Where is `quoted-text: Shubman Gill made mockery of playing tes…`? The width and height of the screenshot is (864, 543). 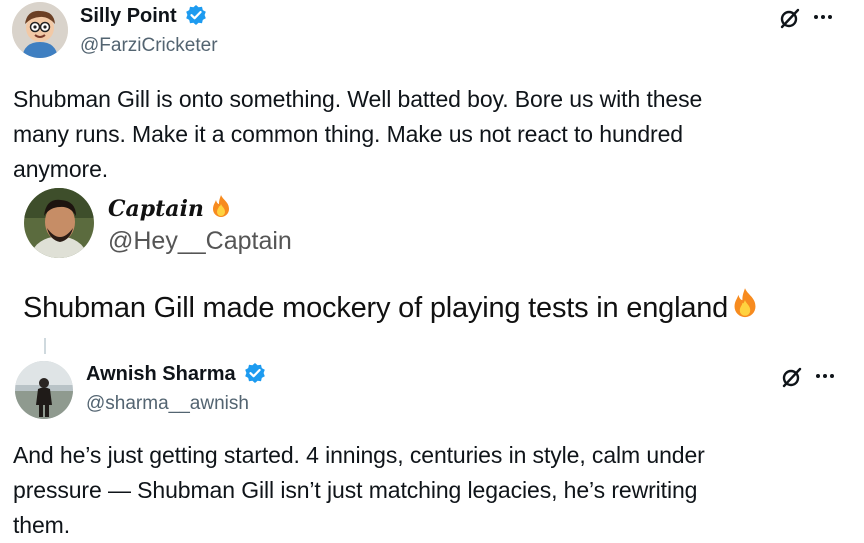 quoted-text: Shubman Gill made mockery of playing tes… is located at coordinates (376, 308).